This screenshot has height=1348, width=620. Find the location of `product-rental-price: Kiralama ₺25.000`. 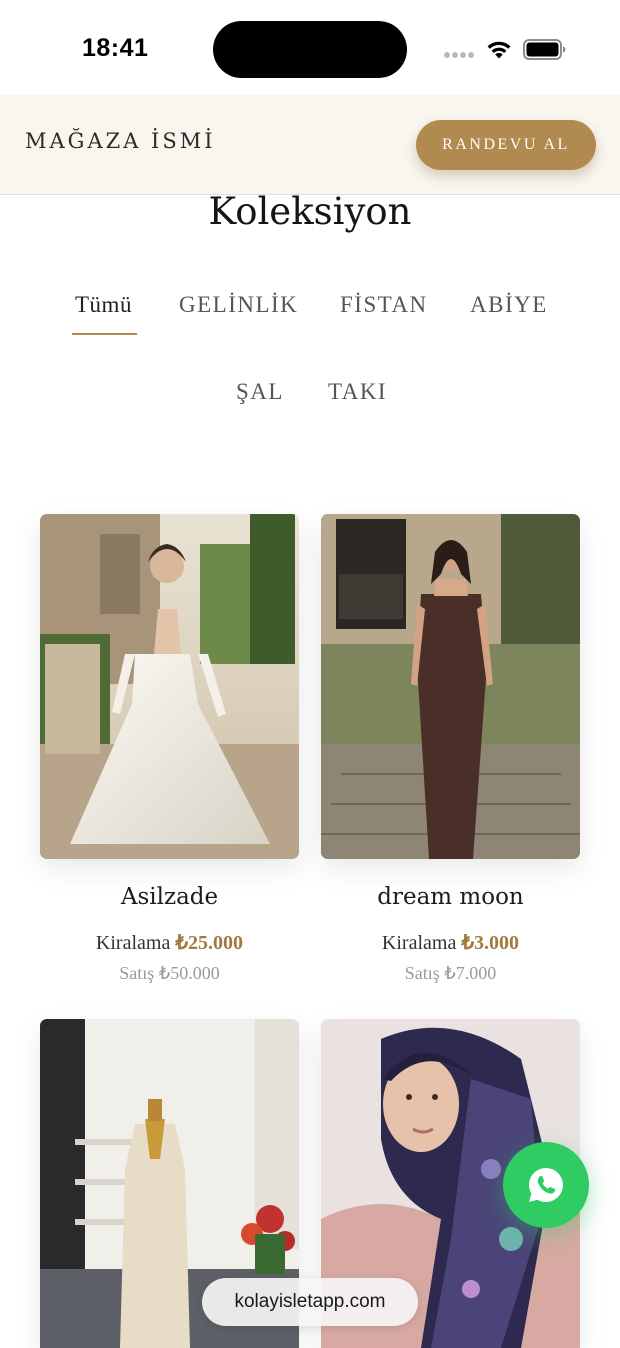

product-rental-price: Kiralama ₺25.000 is located at coordinates (169, 942).